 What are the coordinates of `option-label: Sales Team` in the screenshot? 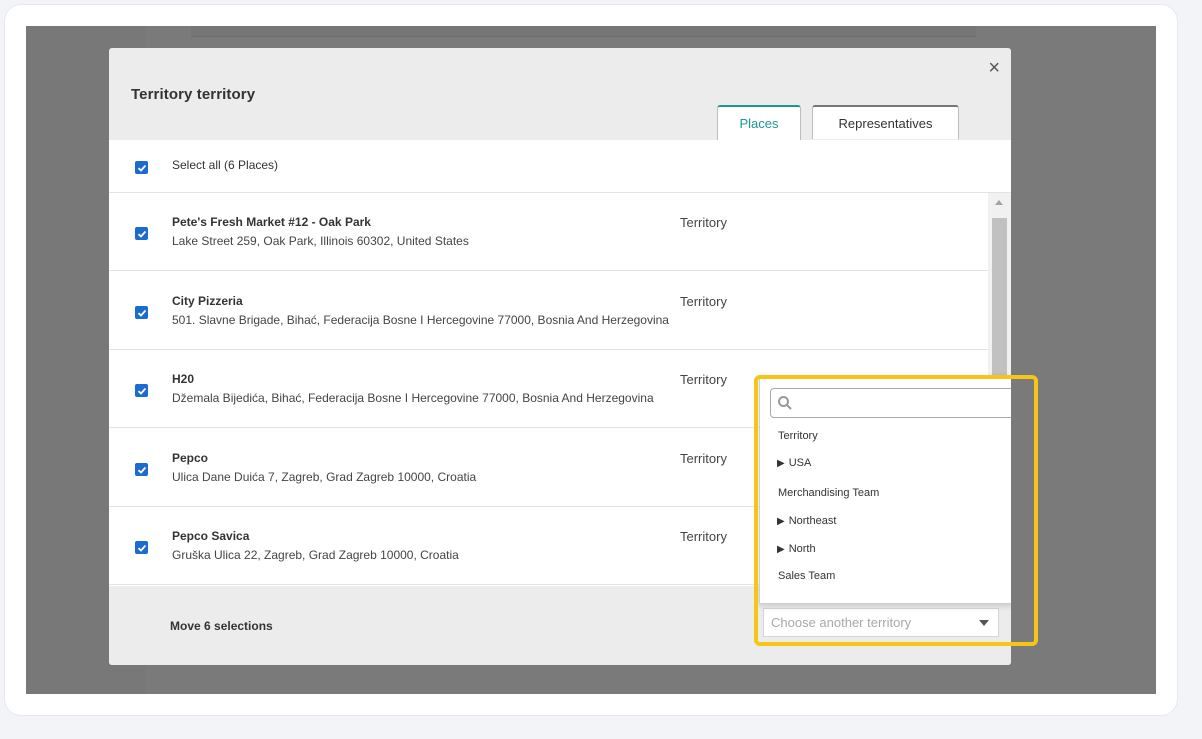 It's located at (807, 576).